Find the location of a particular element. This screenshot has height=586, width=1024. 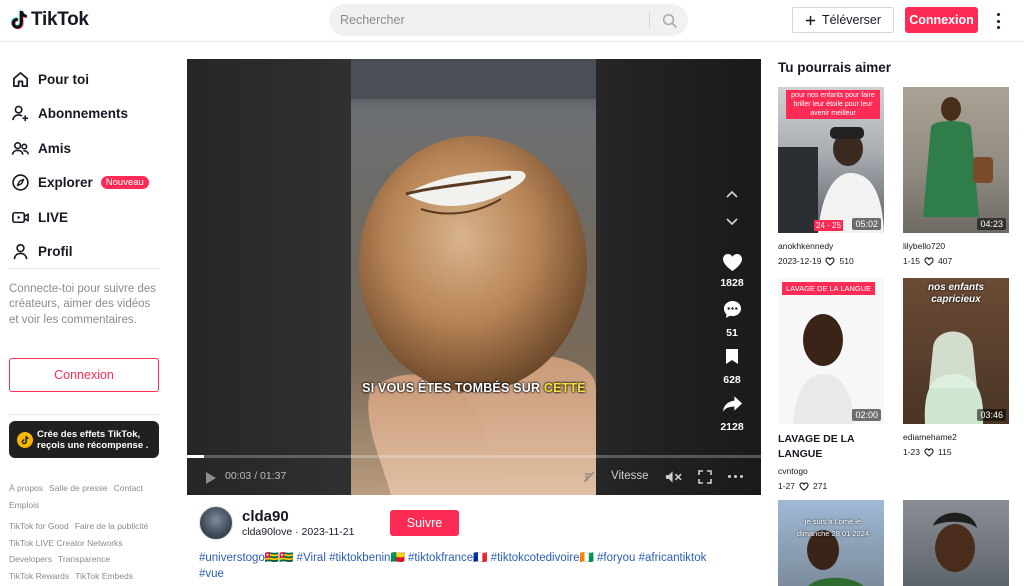

footer-link: Faire de la publicité is located at coordinates (112, 526).